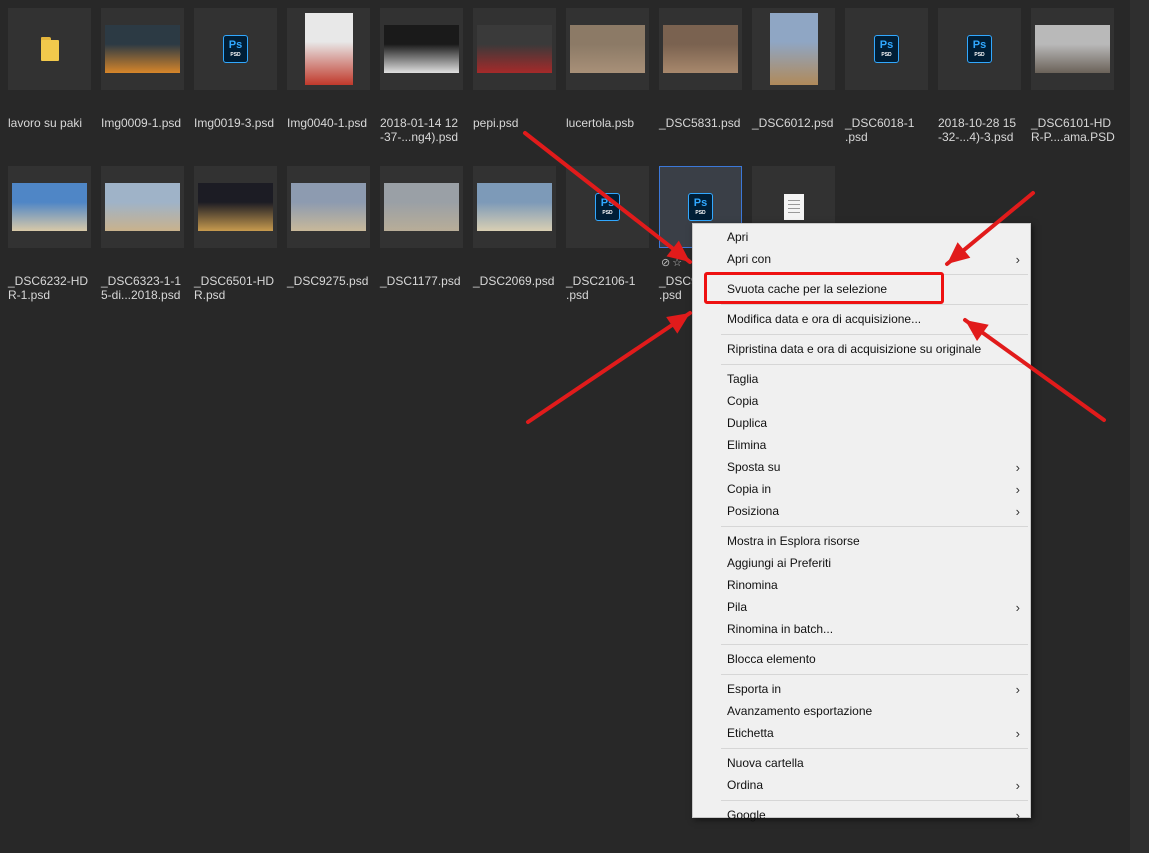 The image size is (1149, 853). What do you see at coordinates (609, 367) in the screenshot?
I see `arrow-from-bottom-left-shaft` at bounding box center [609, 367].